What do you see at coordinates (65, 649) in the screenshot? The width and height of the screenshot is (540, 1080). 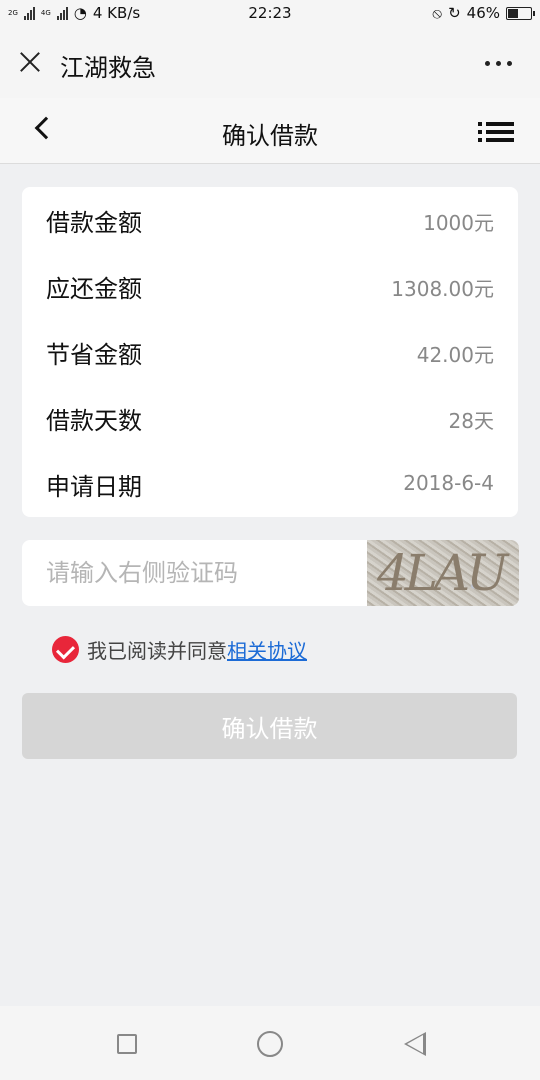 I see `agreement-checkbox` at bounding box center [65, 649].